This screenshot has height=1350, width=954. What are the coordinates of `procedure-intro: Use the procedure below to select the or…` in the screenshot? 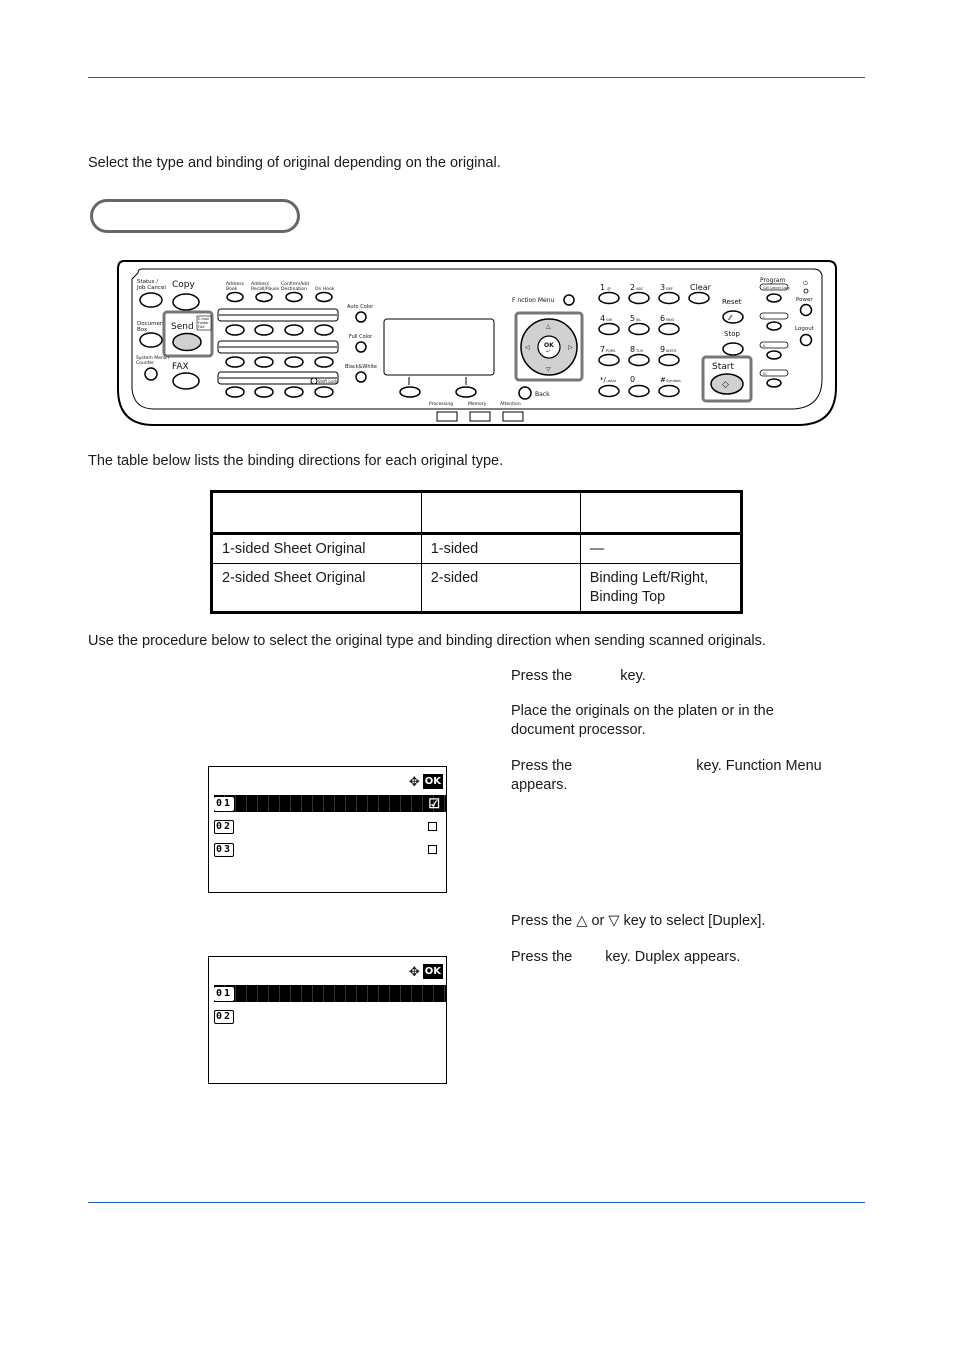 It's located at (427, 641).